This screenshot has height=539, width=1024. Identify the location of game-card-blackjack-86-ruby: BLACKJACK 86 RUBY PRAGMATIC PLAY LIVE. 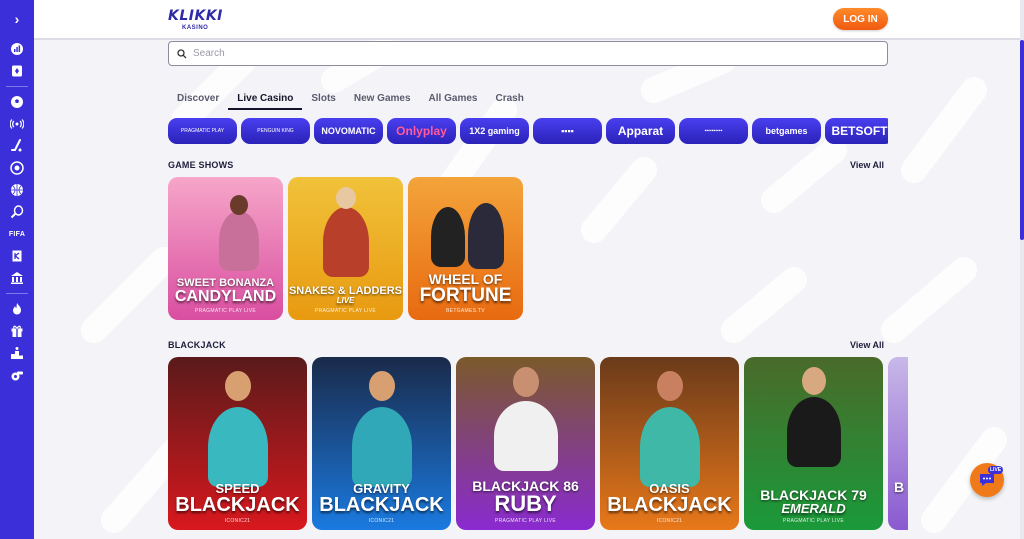
(525, 443).